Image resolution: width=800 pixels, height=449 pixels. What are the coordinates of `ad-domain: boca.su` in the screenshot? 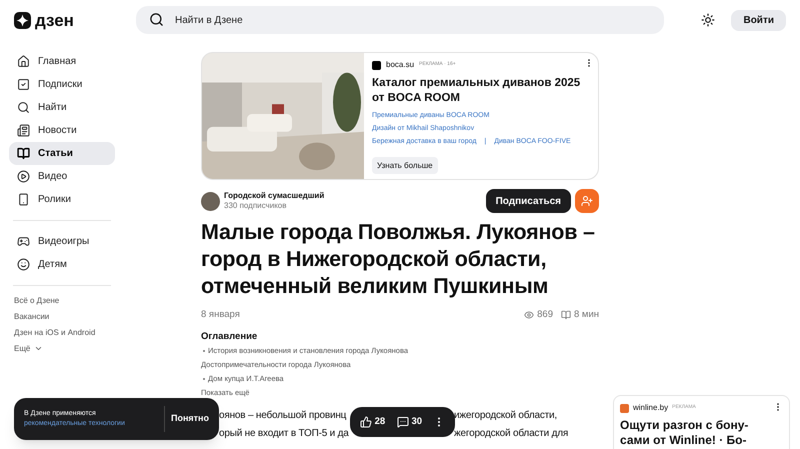 It's located at (400, 65).